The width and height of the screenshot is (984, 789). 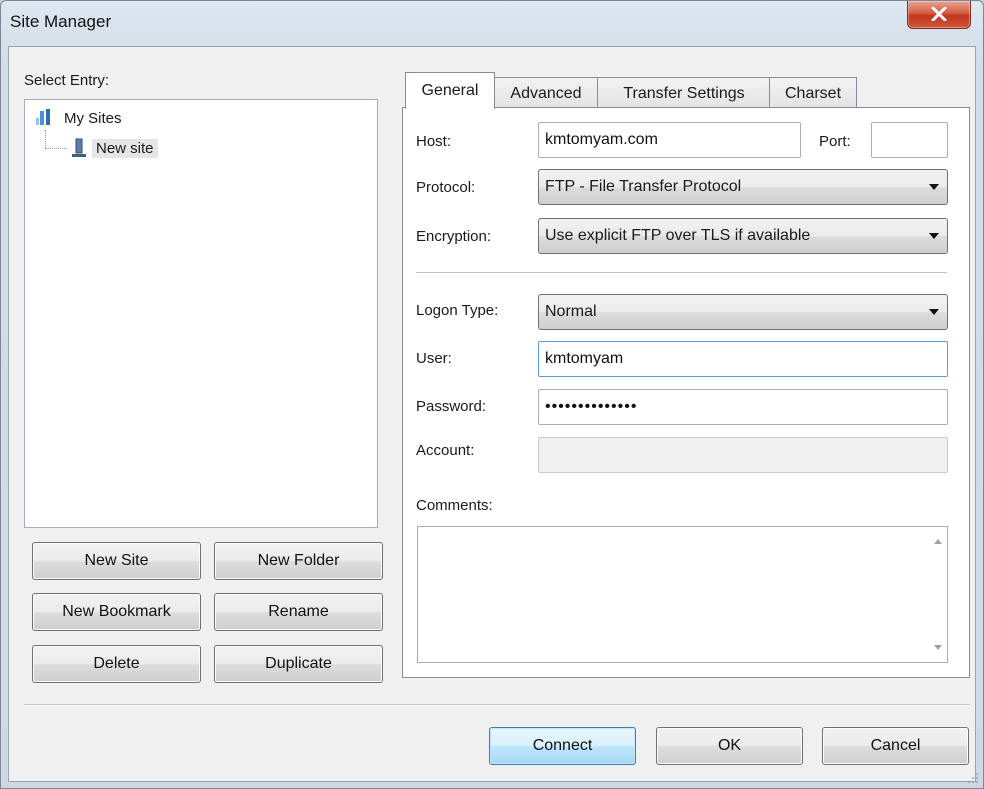 What do you see at coordinates (835, 141) in the screenshot?
I see `port-label: Port:` at bounding box center [835, 141].